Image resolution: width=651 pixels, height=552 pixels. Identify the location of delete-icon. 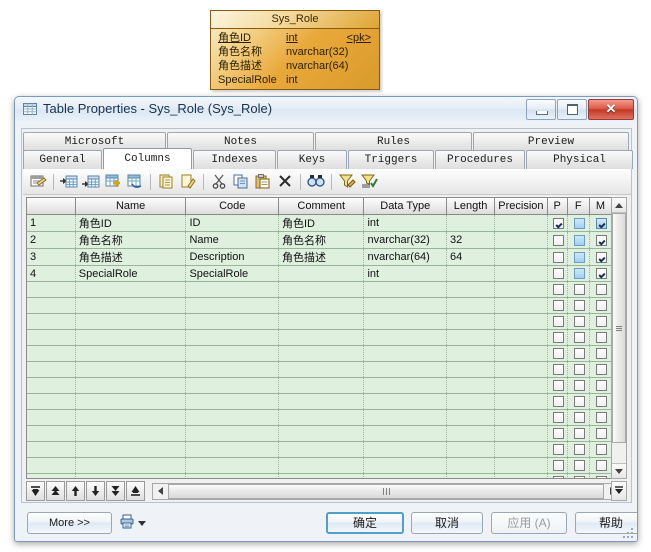
(285, 181).